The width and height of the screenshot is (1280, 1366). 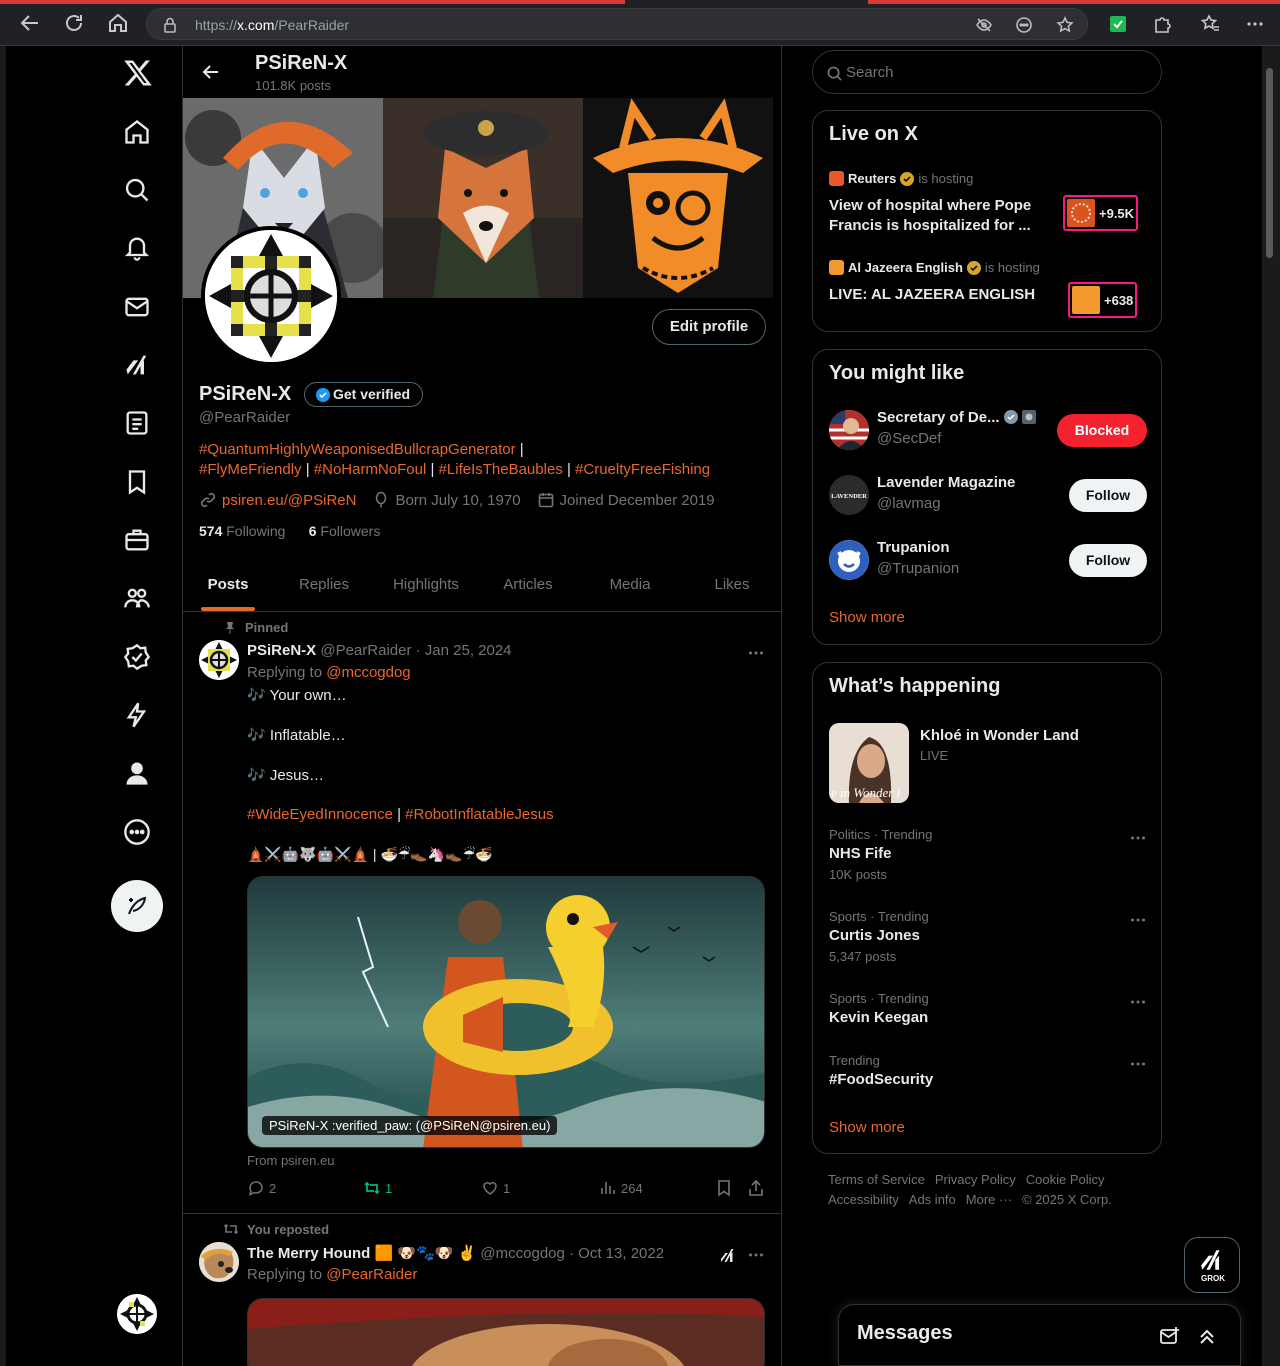 What do you see at coordinates (988, 1008) in the screenshot?
I see `trend-item: Sports · Trending Kevin Keegan` at bounding box center [988, 1008].